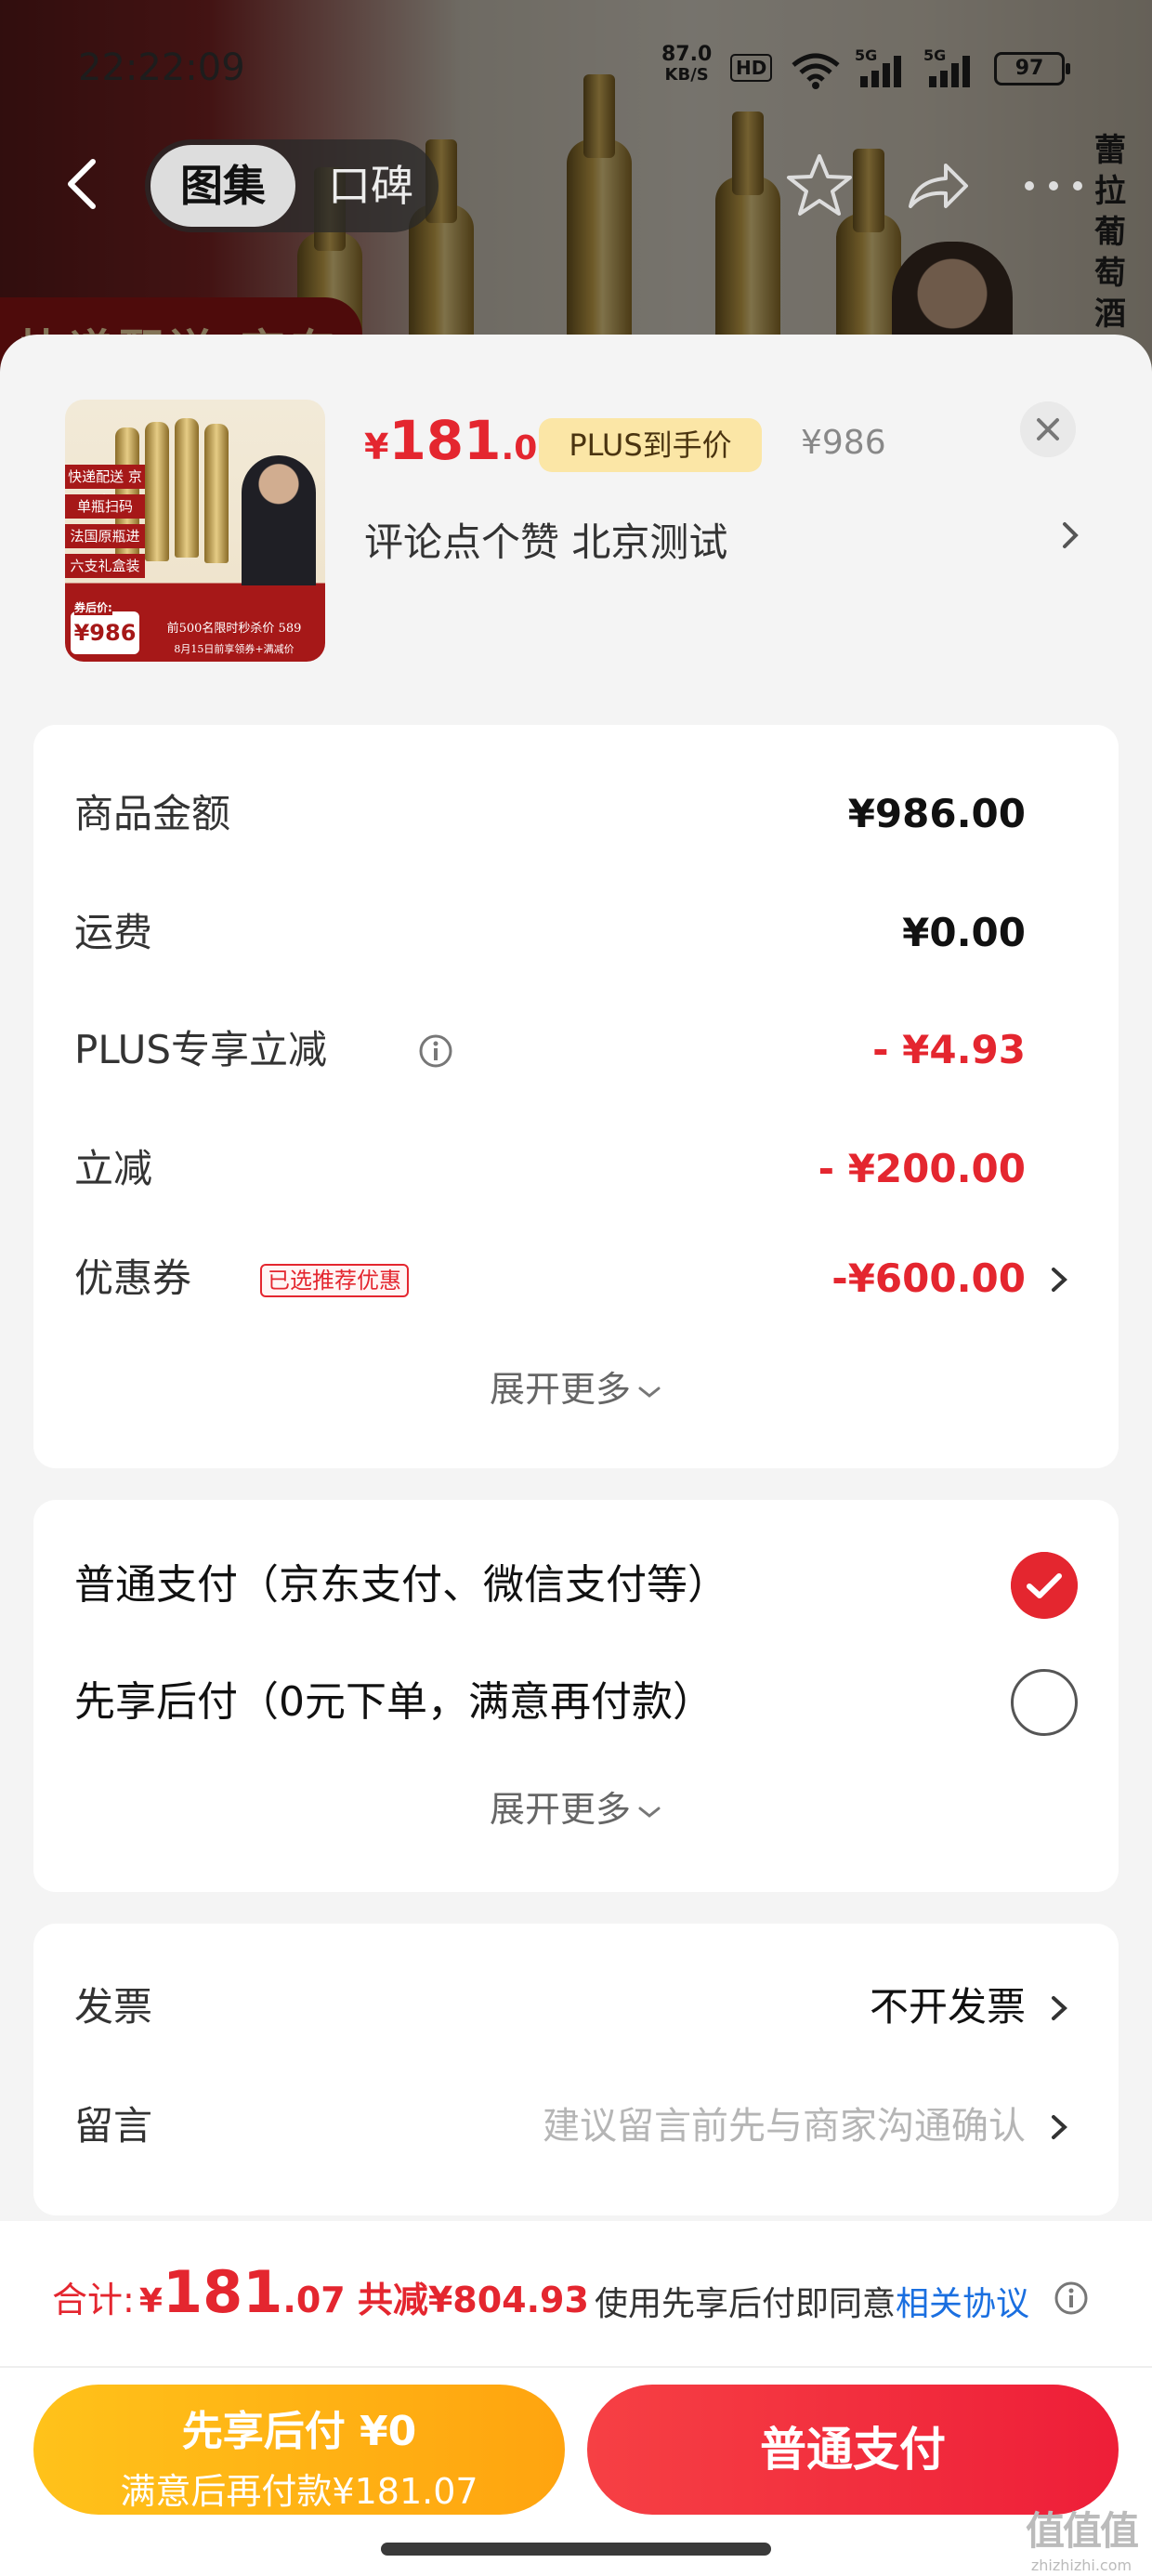  Describe the element at coordinates (550, 1049) in the screenshot. I see `plus-discount-row: PLUS专享立减 - ¥4.93` at that location.